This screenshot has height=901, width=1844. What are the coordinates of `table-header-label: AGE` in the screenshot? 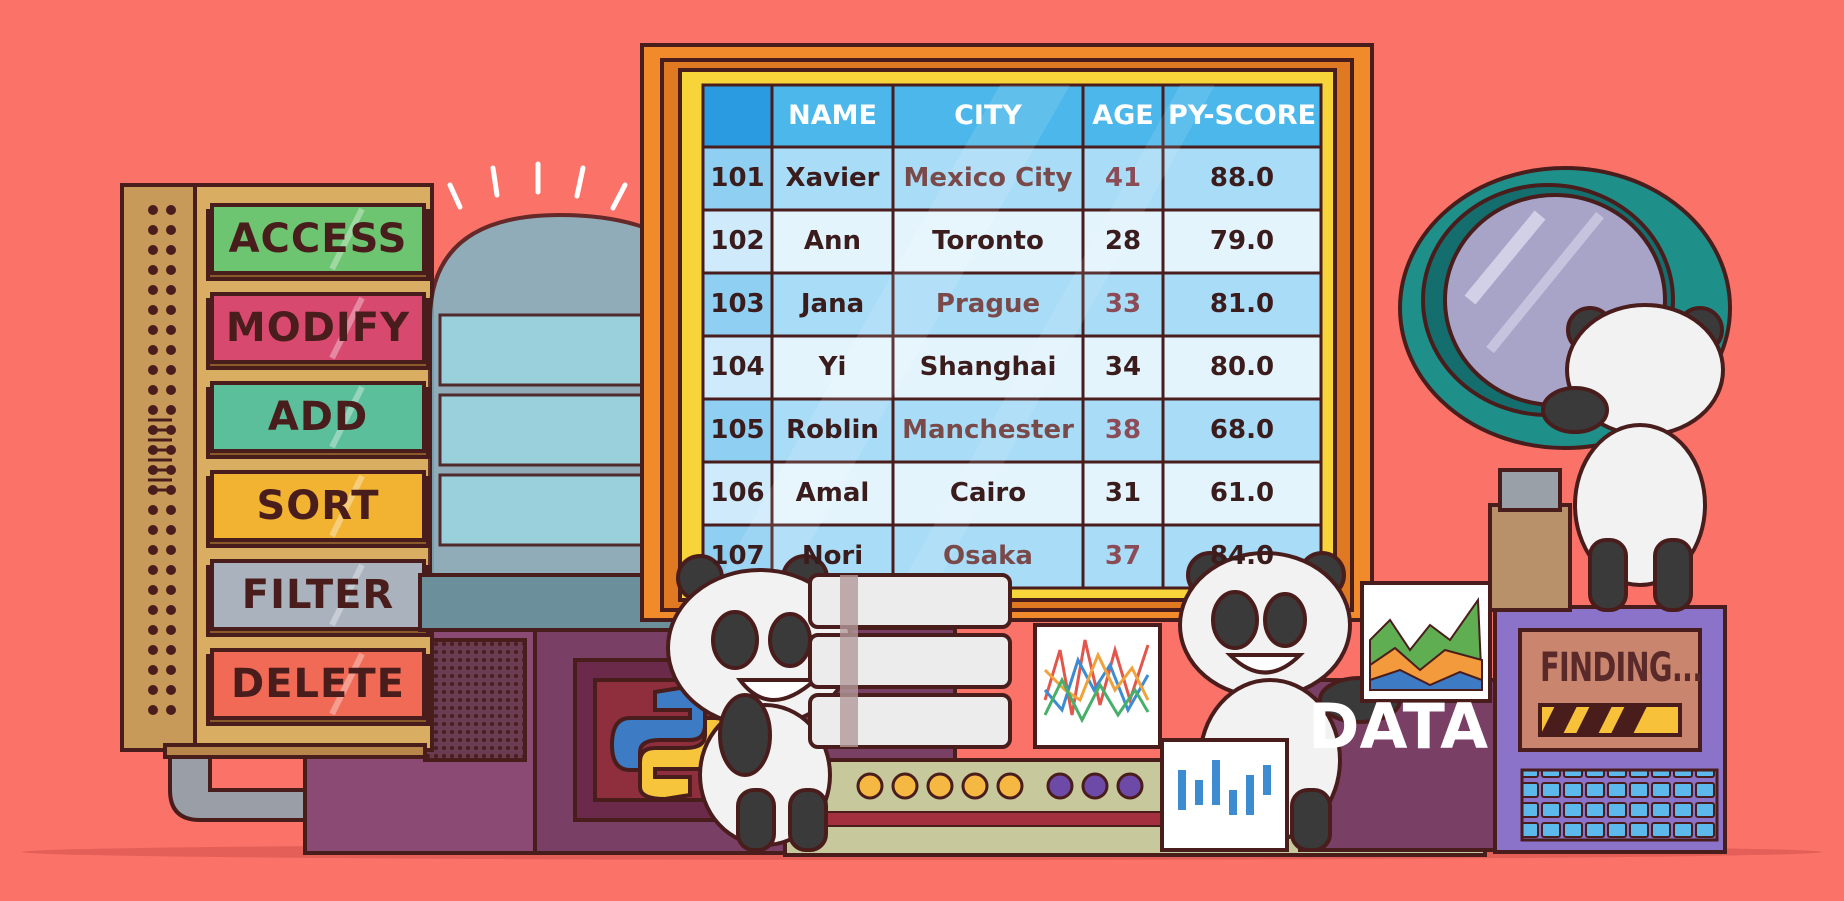 It's located at (1123, 115).